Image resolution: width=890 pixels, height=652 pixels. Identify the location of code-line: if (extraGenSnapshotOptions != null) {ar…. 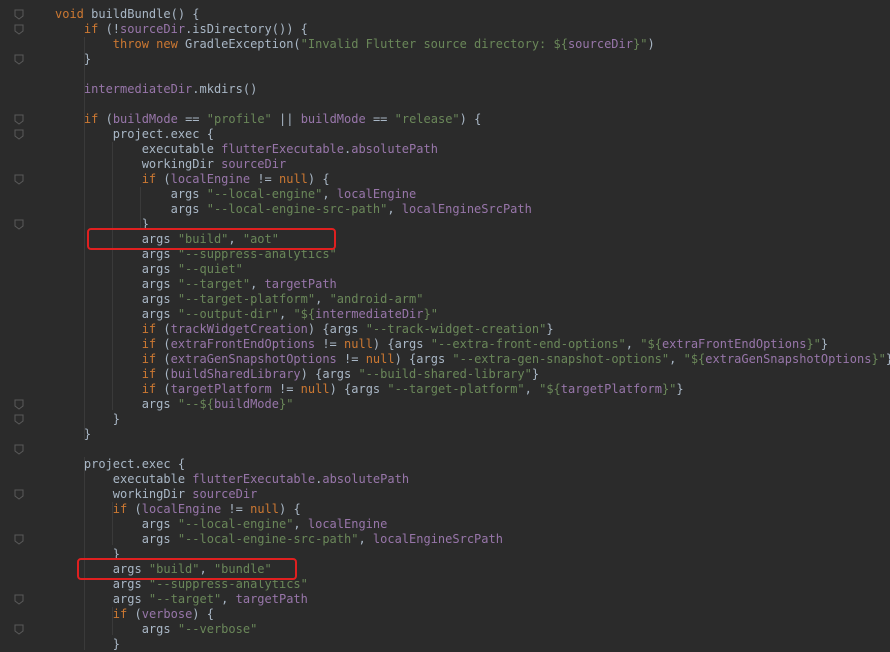
(472, 359).